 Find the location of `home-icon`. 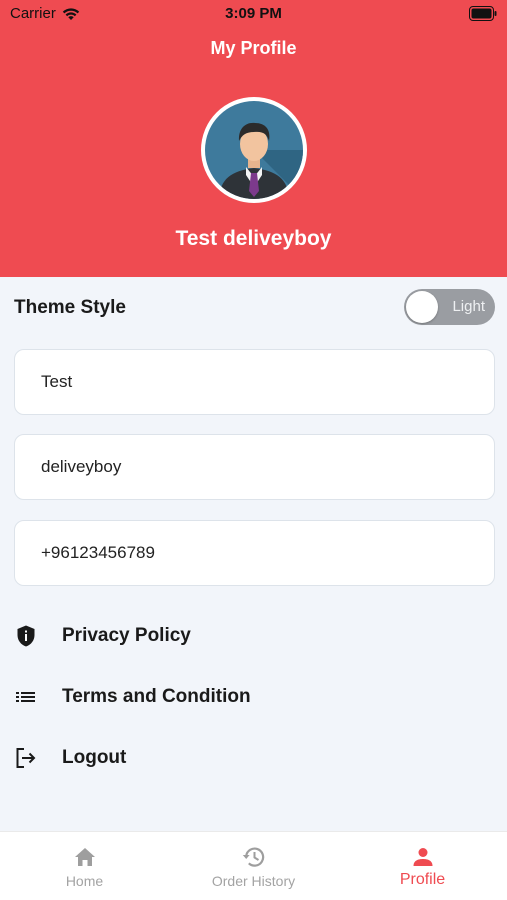

home-icon is located at coordinates (85, 857).